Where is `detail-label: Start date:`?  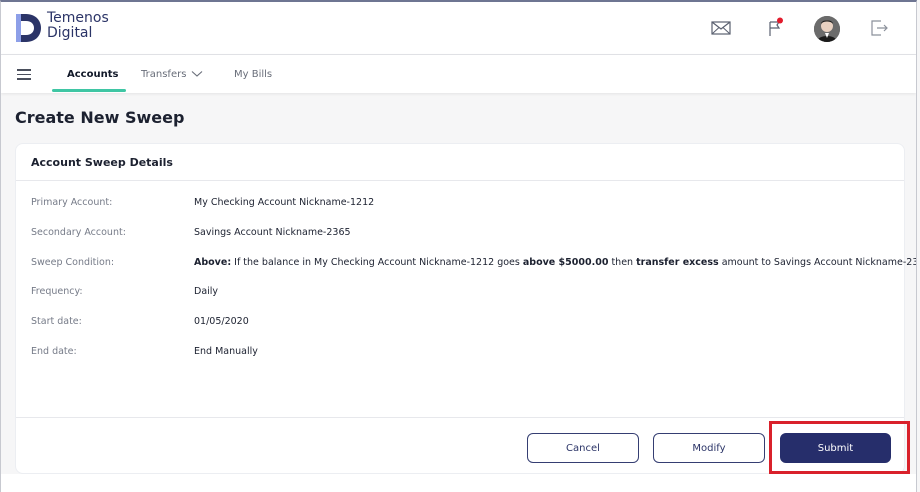 detail-label: Start date: is located at coordinates (56, 321).